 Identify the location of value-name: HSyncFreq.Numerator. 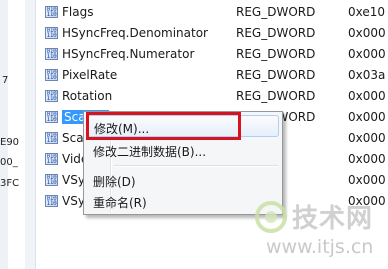
(128, 54).